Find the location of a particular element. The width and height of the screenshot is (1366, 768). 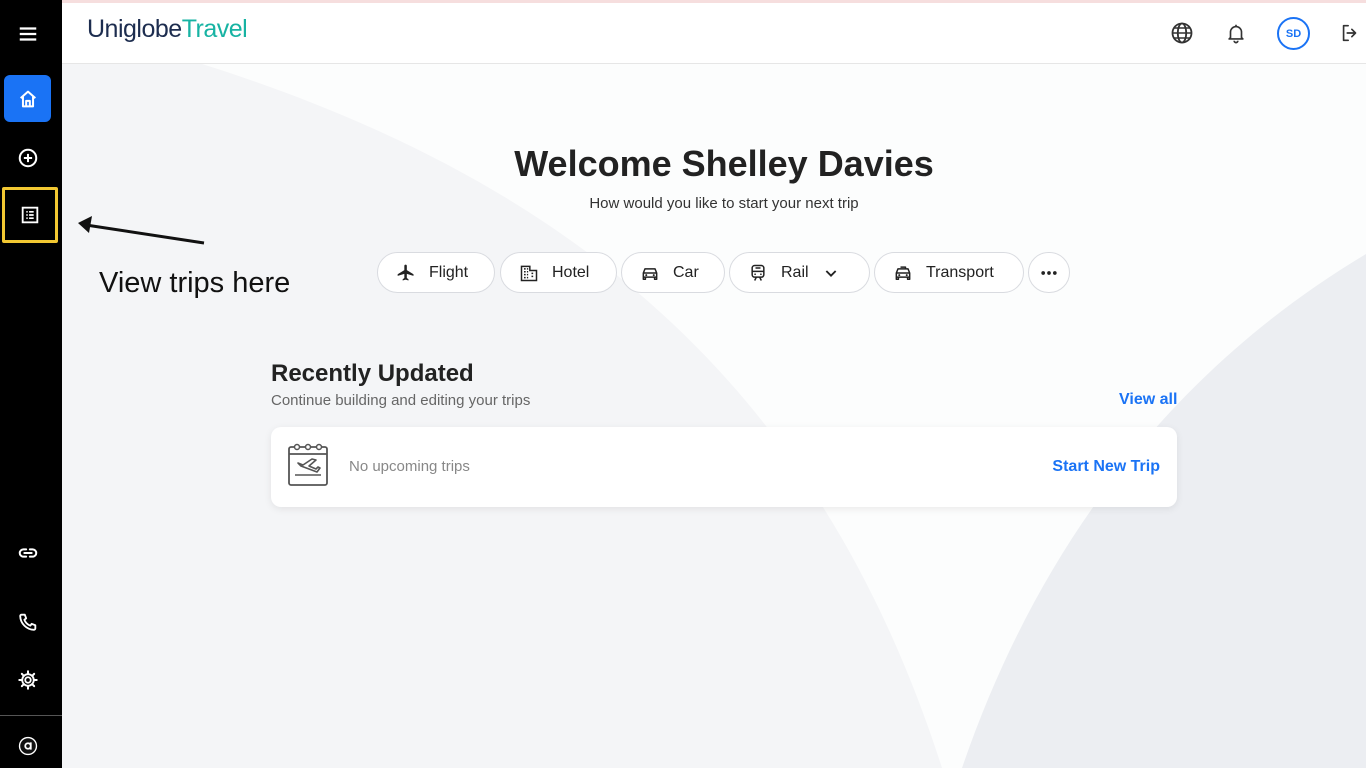

more-options-button is located at coordinates (1049, 272).